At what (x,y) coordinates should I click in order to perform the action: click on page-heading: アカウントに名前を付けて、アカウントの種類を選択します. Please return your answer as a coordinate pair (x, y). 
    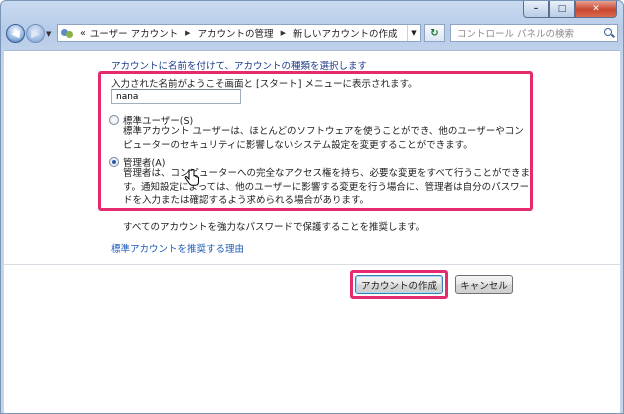
    Looking at the image, I should click on (239, 66).